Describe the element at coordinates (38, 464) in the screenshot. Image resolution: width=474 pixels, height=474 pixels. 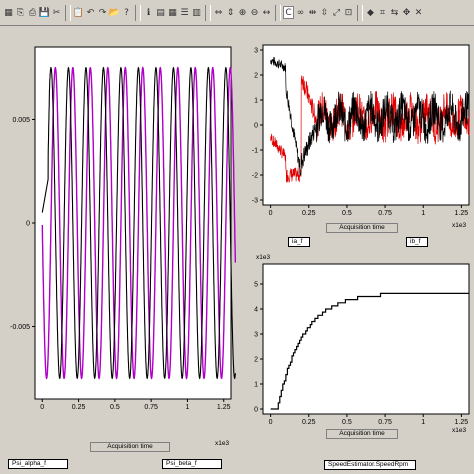
I see `legend-psi-alpha: Psi_alpha_f` at that location.